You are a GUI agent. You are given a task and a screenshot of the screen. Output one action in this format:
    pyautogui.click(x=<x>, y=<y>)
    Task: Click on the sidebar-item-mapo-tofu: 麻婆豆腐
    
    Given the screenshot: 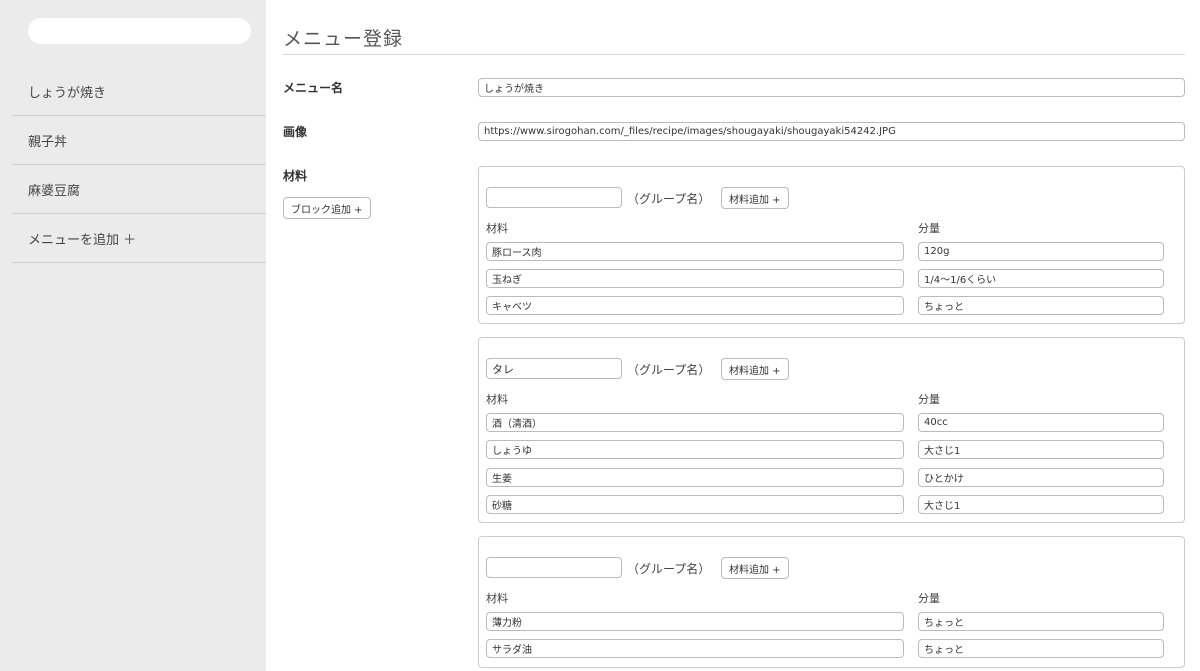 What is the action you would take?
    pyautogui.click(x=139, y=189)
    